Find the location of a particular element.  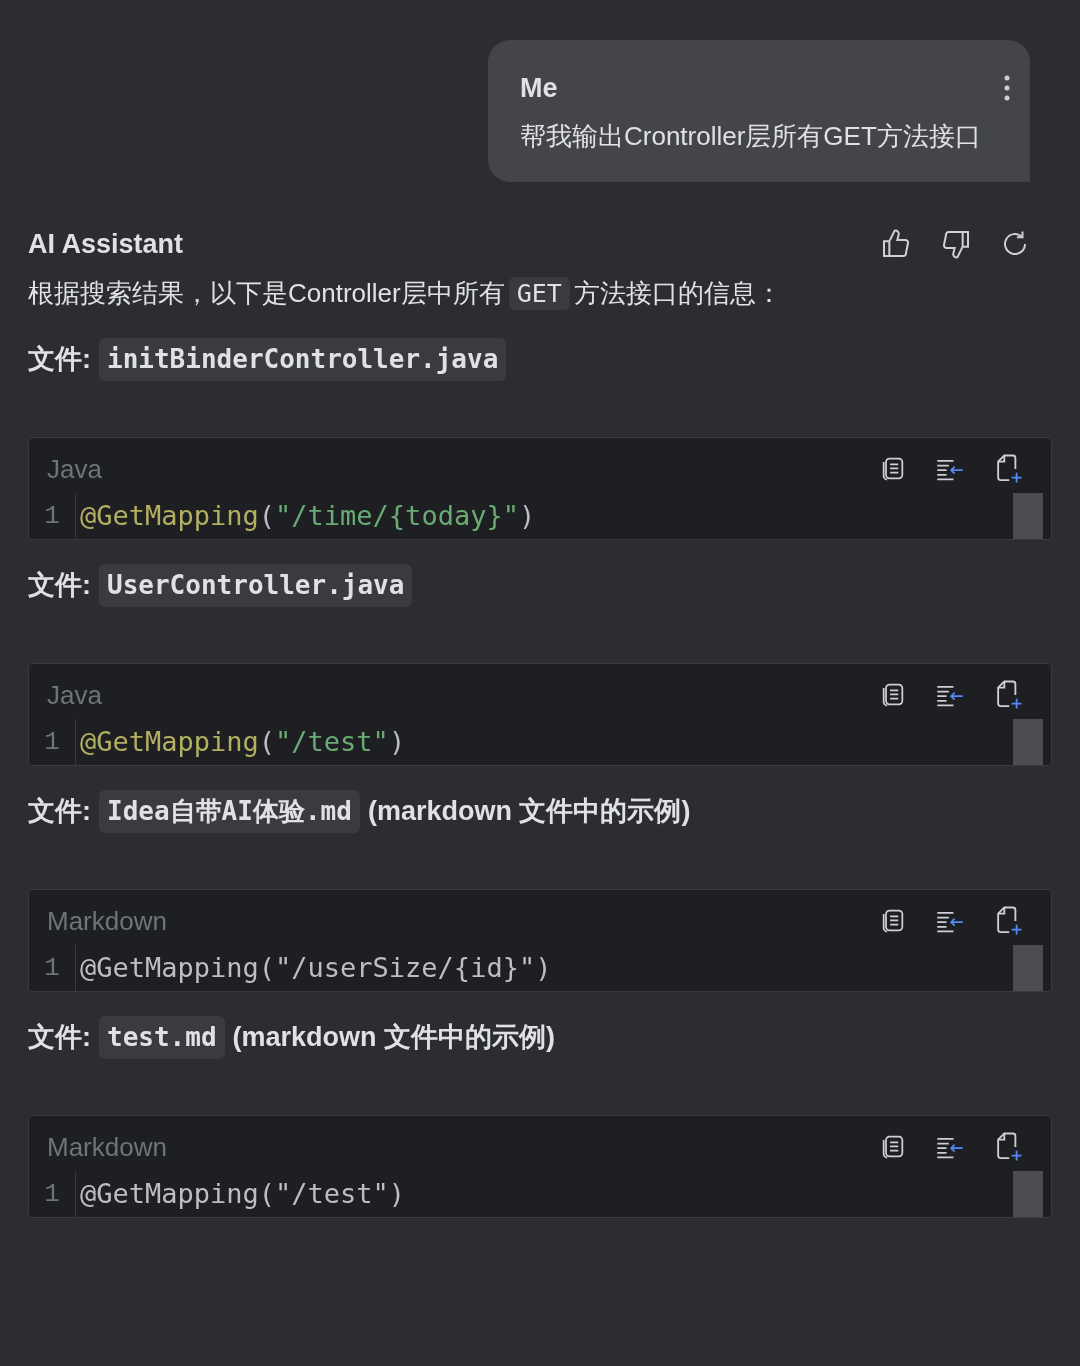

file-name: test.md is located at coordinates (162, 1037).